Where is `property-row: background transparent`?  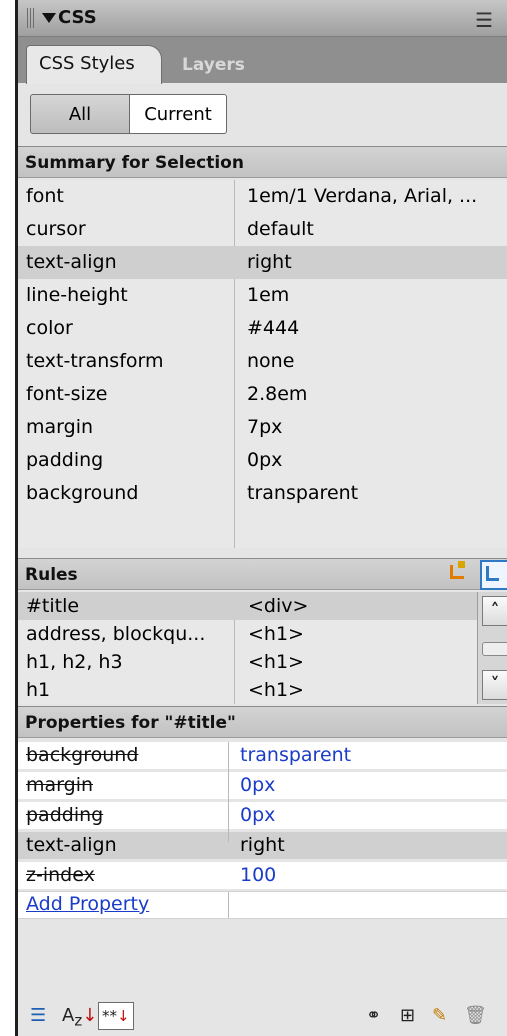 property-row: background transparent is located at coordinates (262, 755).